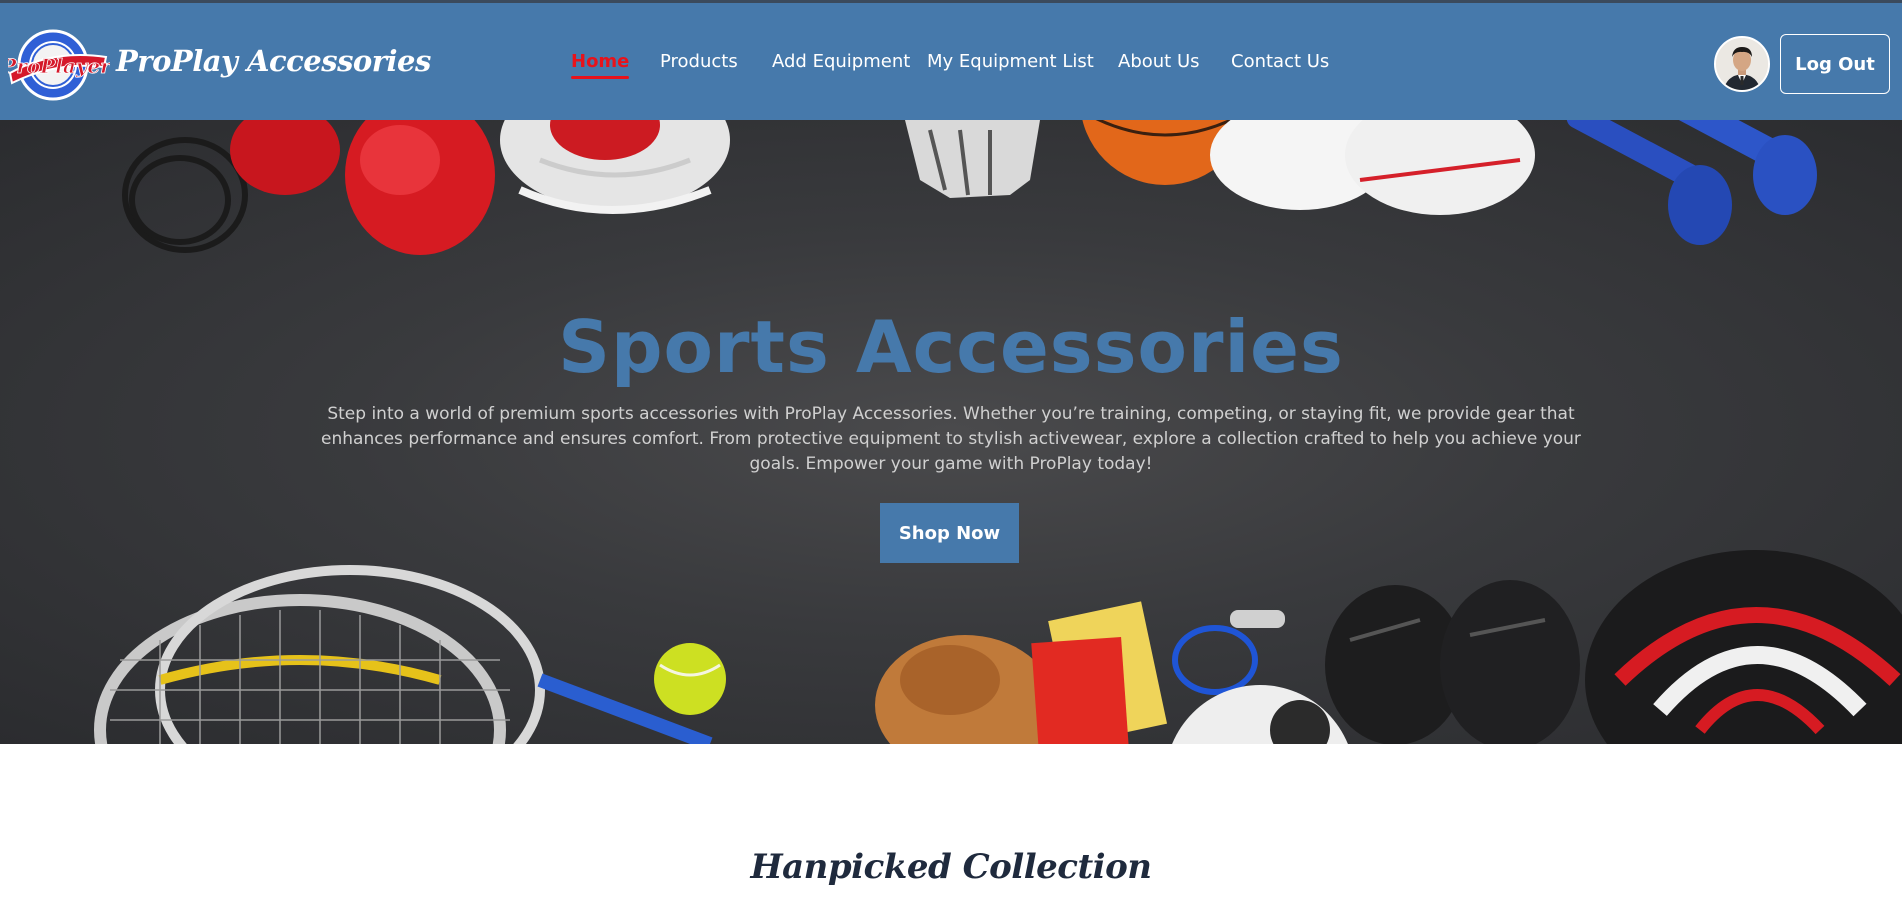 The width and height of the screenshot is (1902, 909). Describe the element at coordinates (362, 187) in the screenshot. I see `boxing-gloves-icon` at that location.